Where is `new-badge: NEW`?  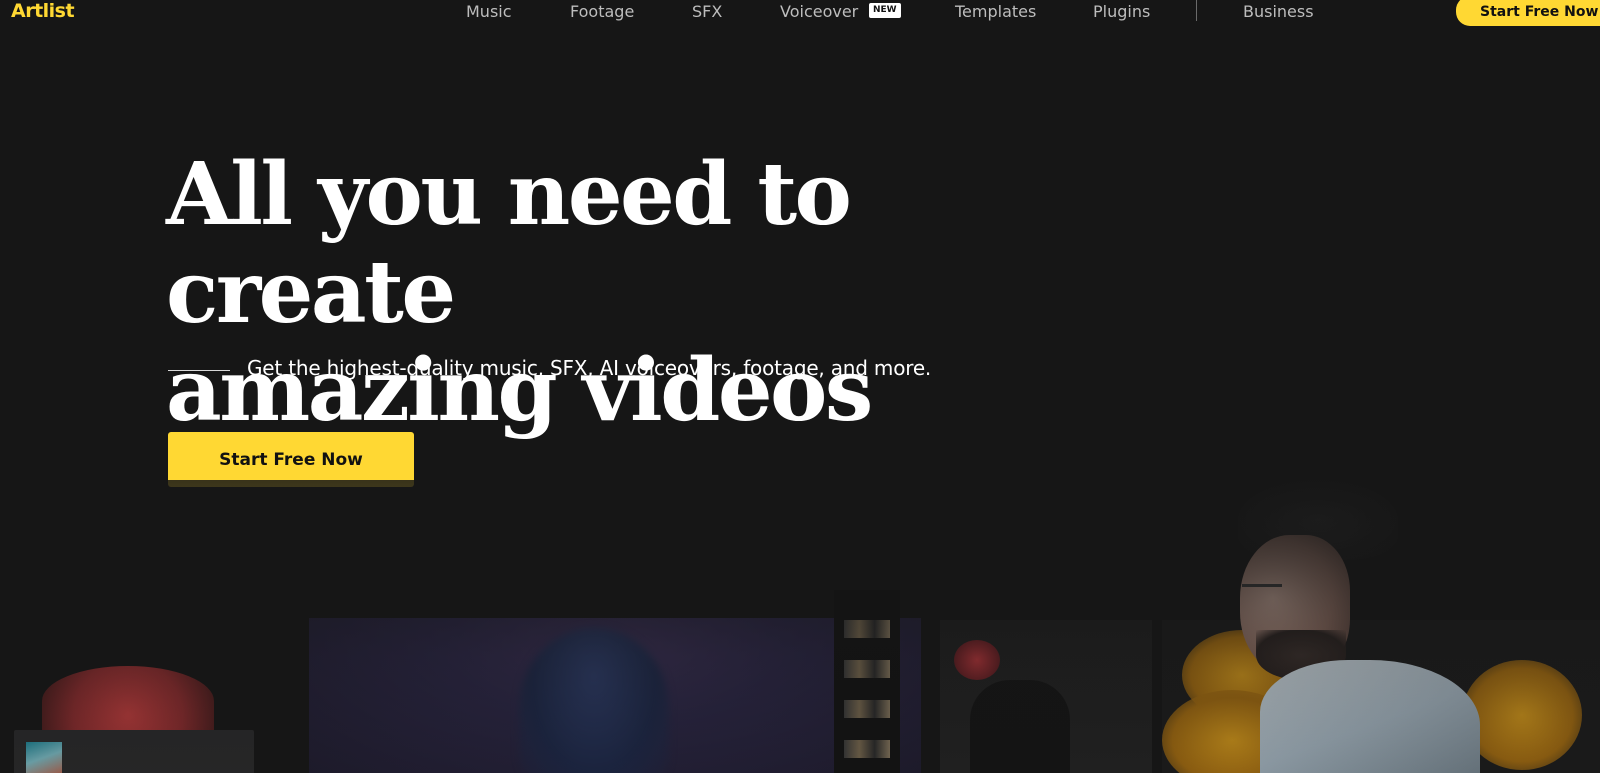 new-badge: NEW is located at coordinates (885, 10).